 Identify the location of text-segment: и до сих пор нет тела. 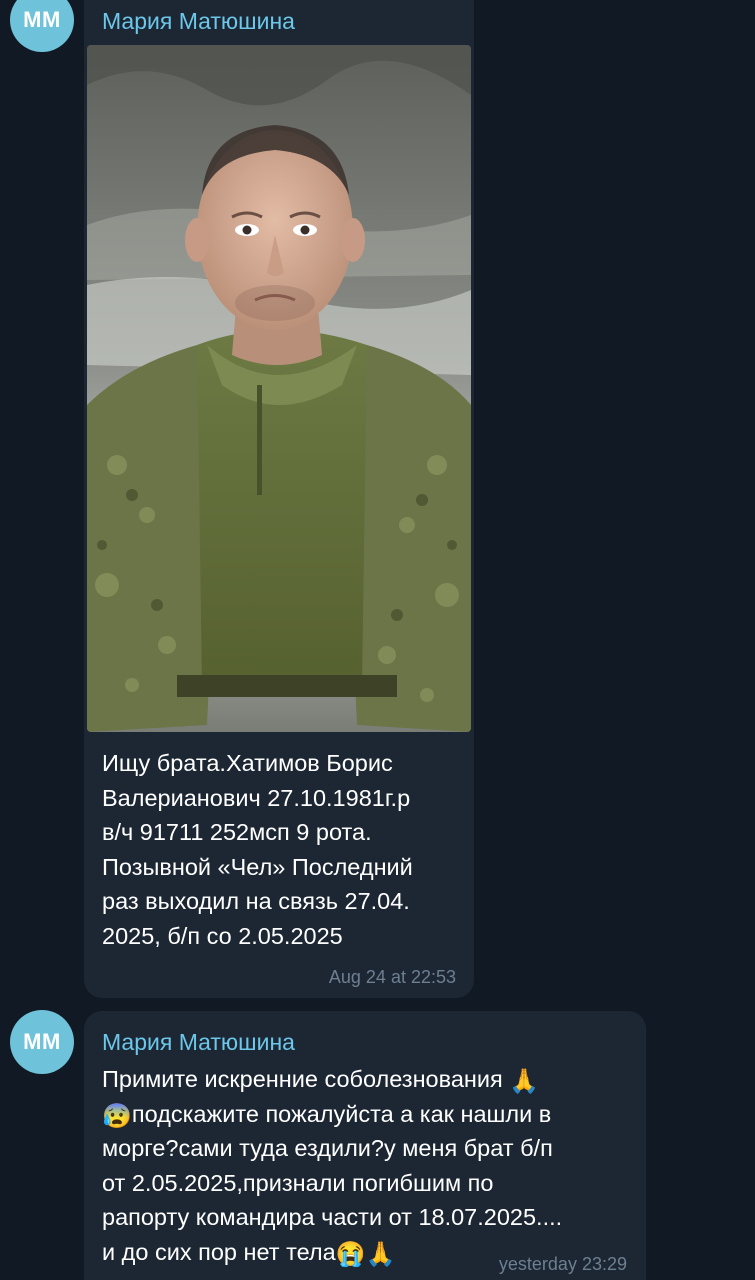
(219, 1251).